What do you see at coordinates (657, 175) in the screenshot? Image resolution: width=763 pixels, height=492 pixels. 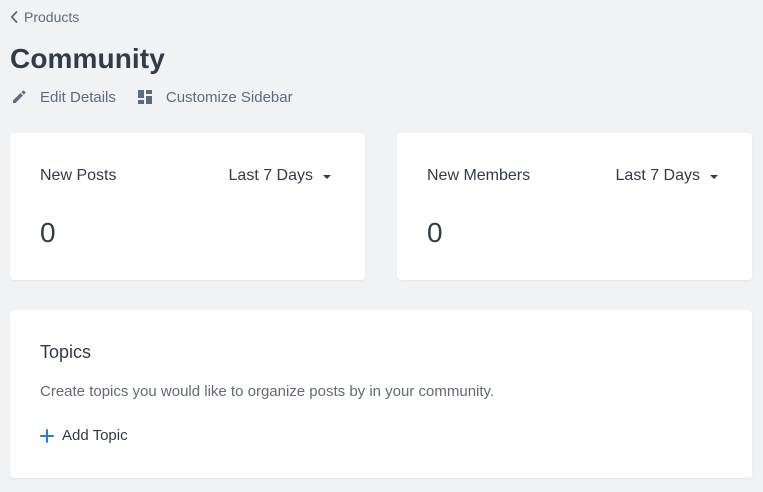 I see `new-members-range-value: Last 7 Days` at bounding box center [657, 175].